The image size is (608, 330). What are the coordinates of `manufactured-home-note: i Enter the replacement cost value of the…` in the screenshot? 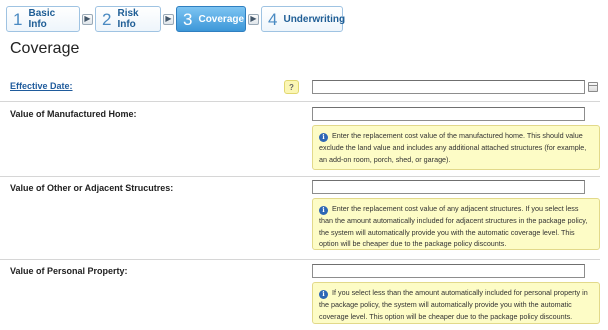 It's located at (456, 147).